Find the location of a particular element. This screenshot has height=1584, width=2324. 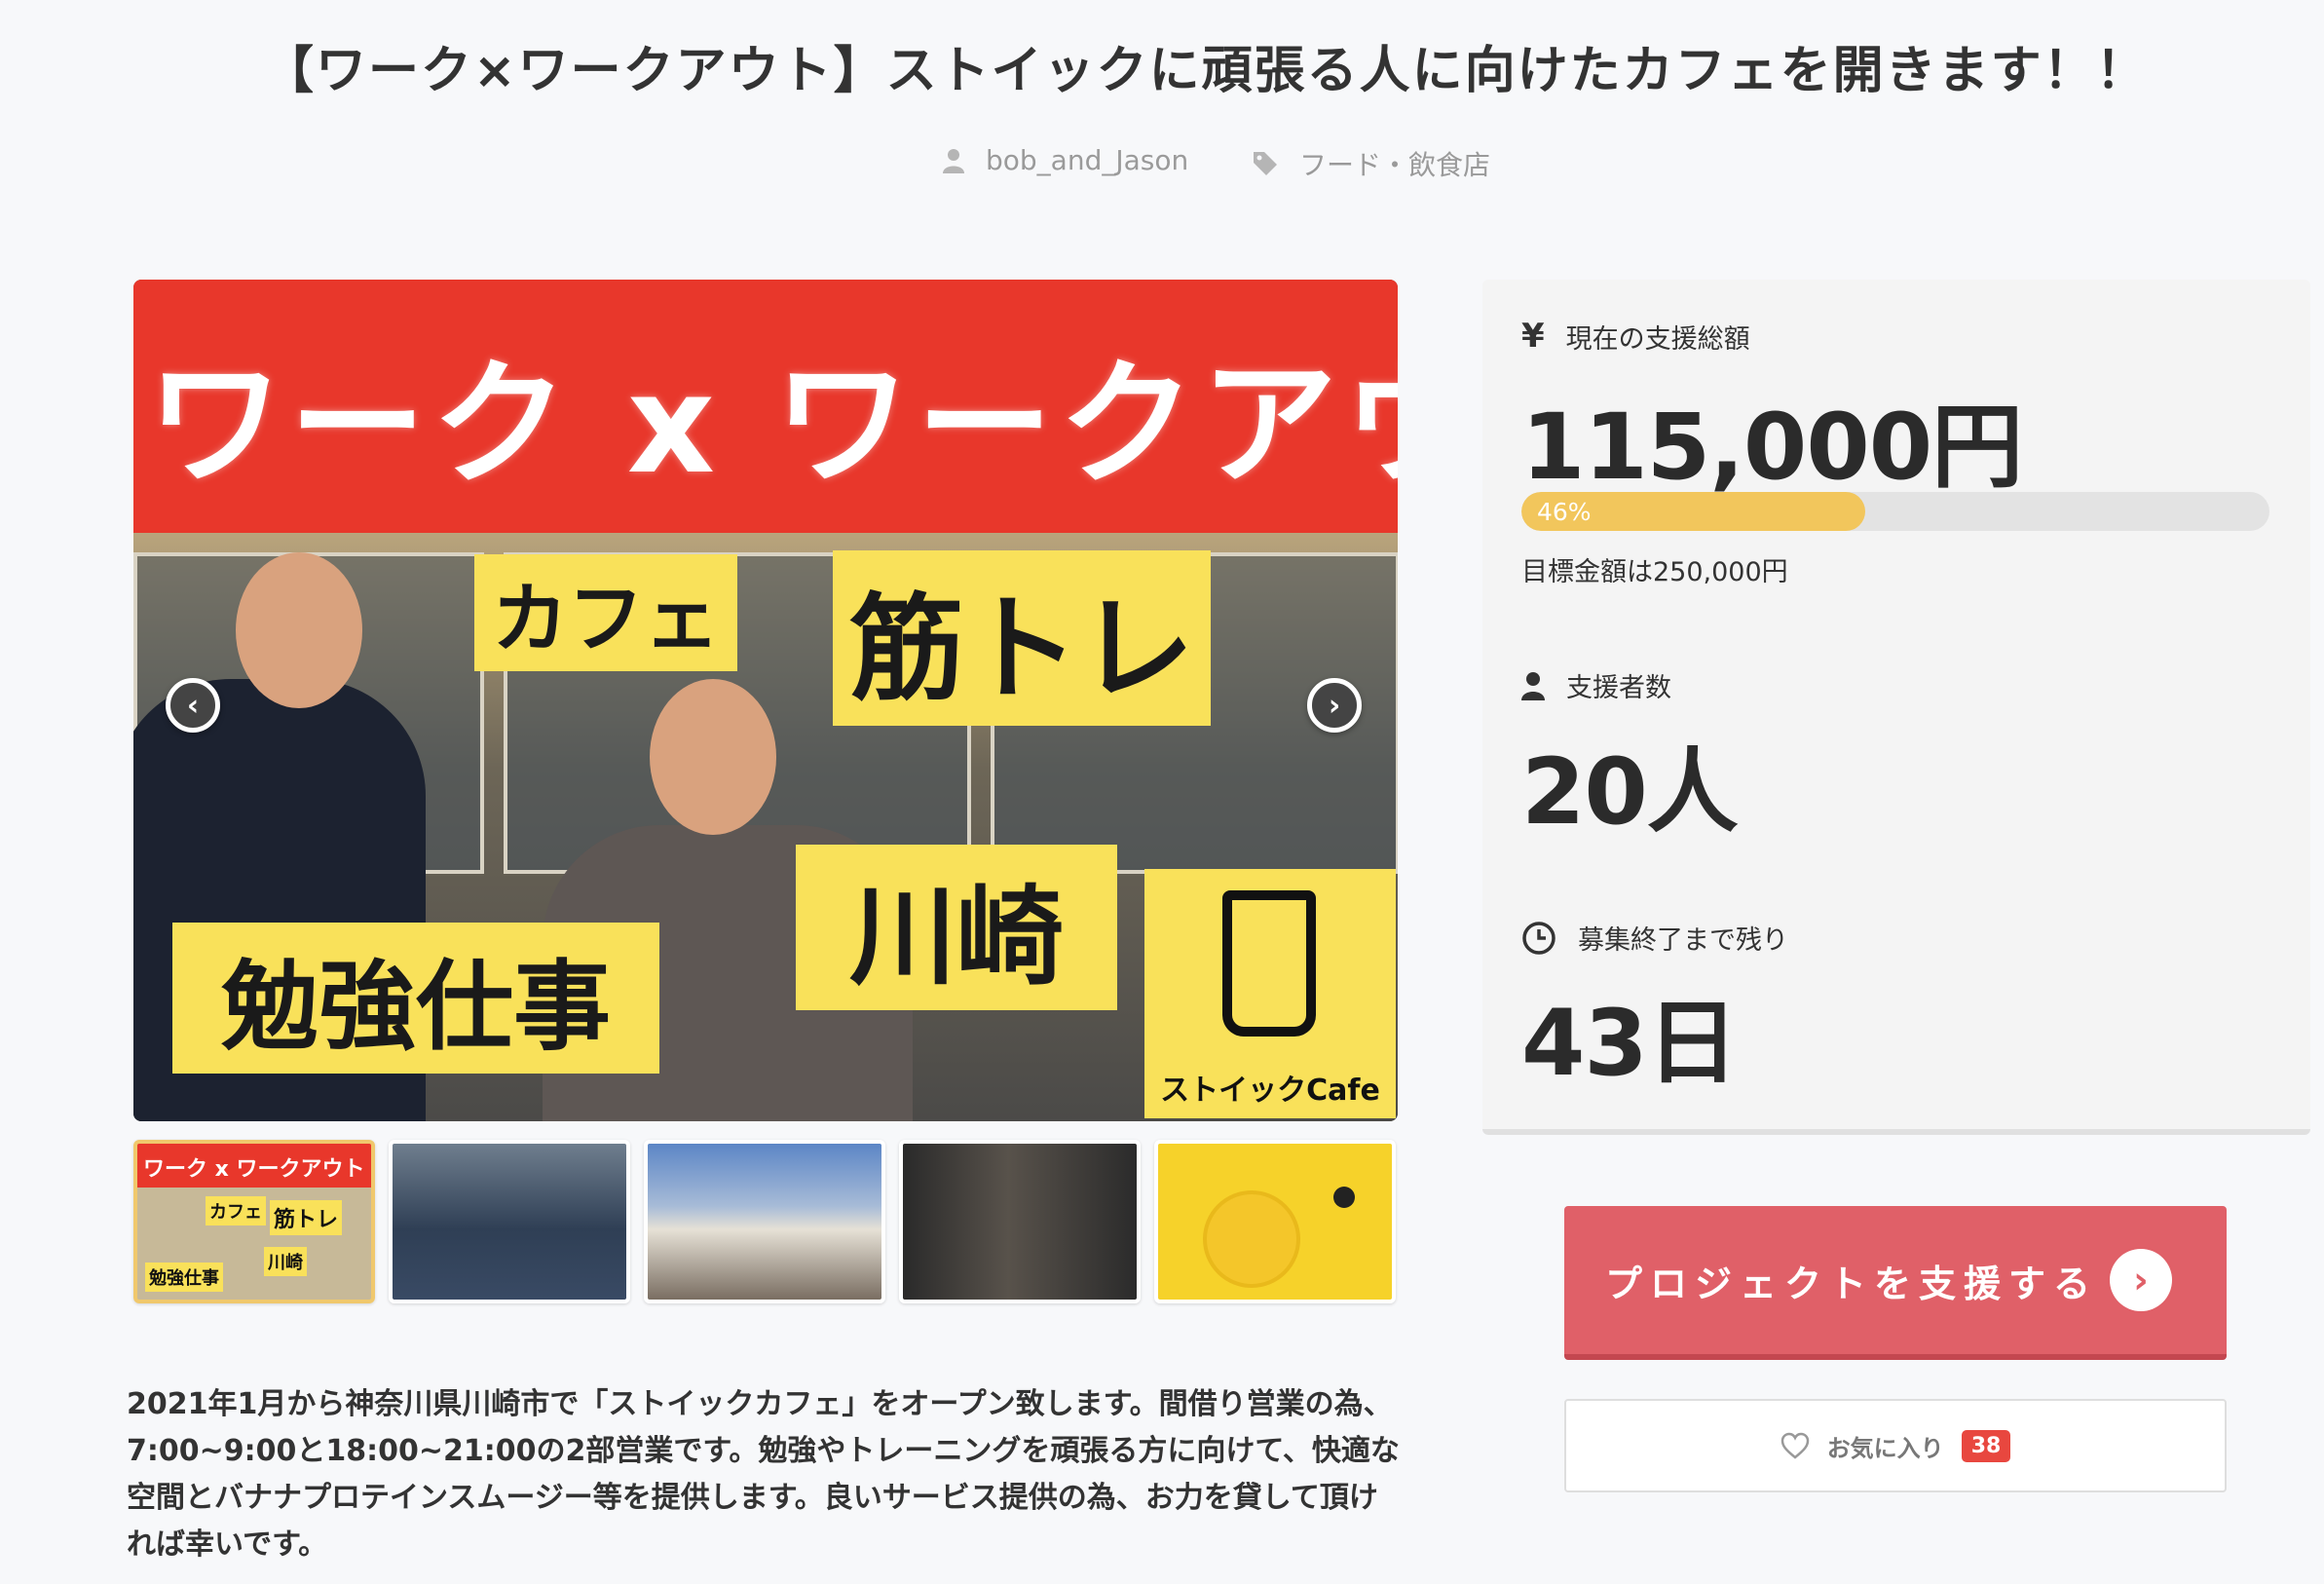

thumbnail-strip: ワーク x ワークアウト カフェ 筋トレ 川崎 勉強仕事 is located at coordinates (765, 1222).